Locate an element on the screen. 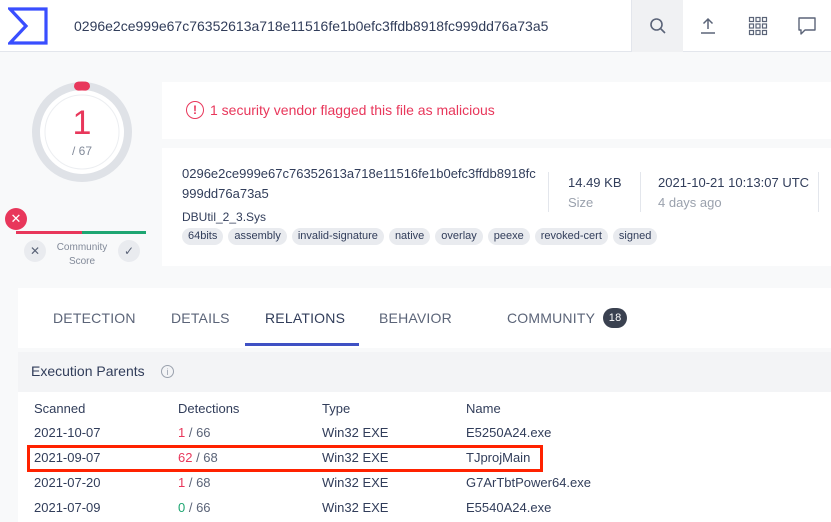 Image resolution: width=831 pixels, height=522 pixels. apps-grid-button is located at coordinates (758, 26).